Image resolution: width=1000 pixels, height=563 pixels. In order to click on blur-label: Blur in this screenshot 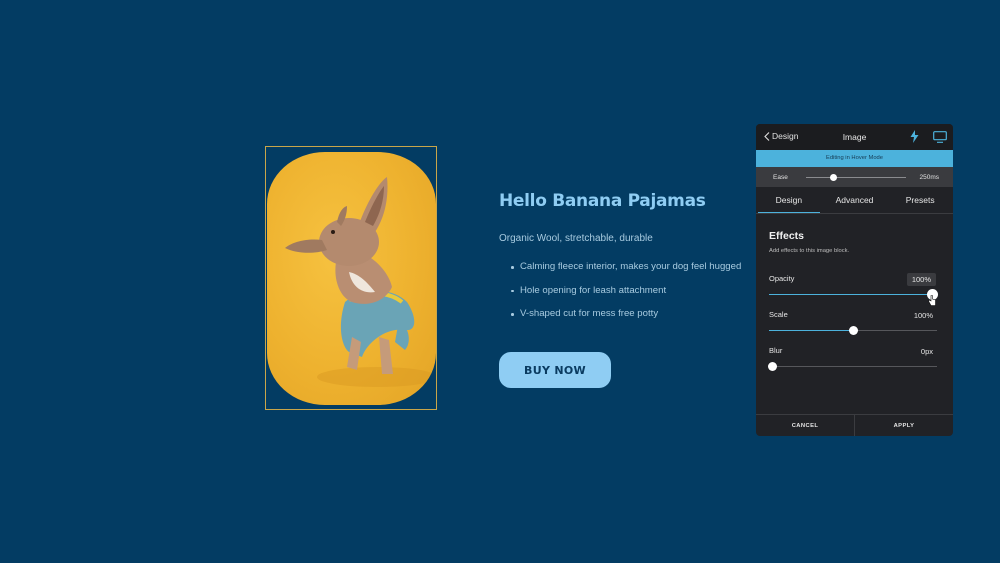, I will do `click(776, 350)`.